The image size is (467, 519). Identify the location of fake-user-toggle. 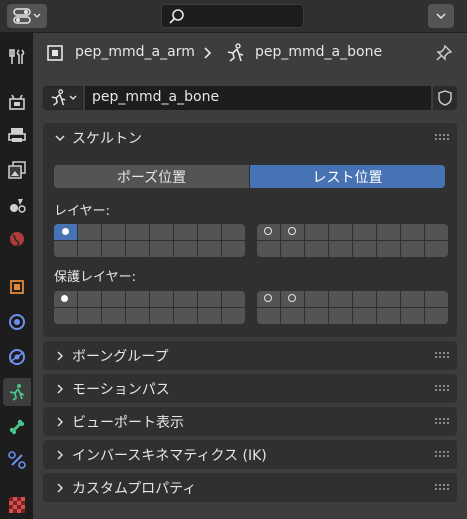
(445, 98).